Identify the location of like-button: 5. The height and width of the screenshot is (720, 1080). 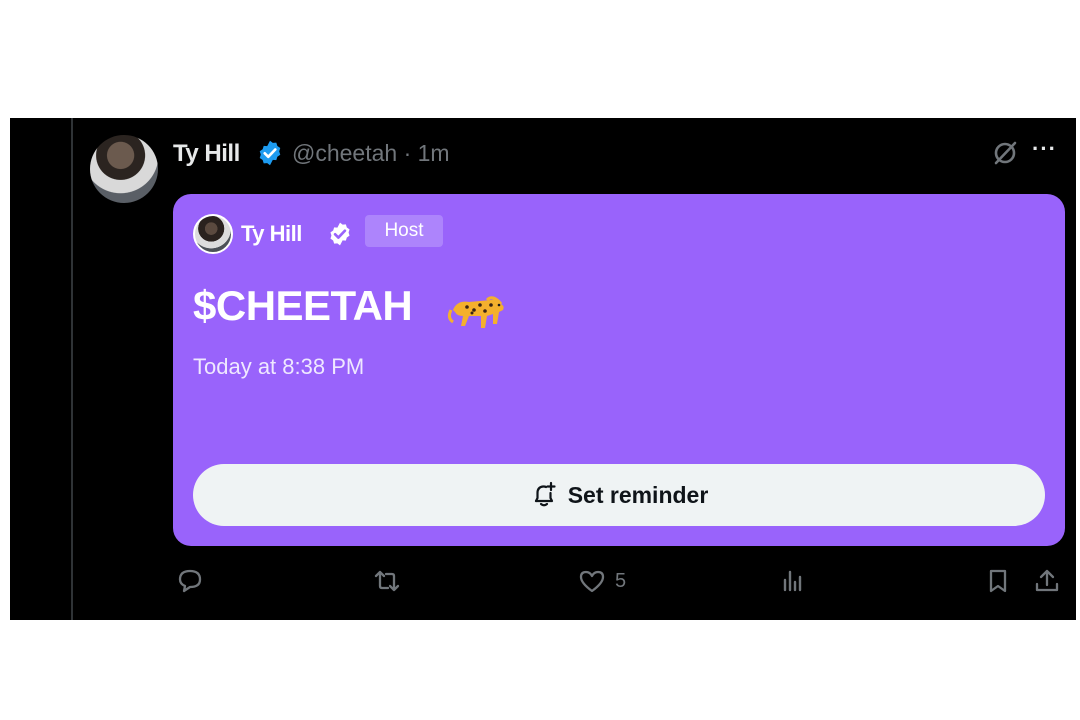
(601, 581).